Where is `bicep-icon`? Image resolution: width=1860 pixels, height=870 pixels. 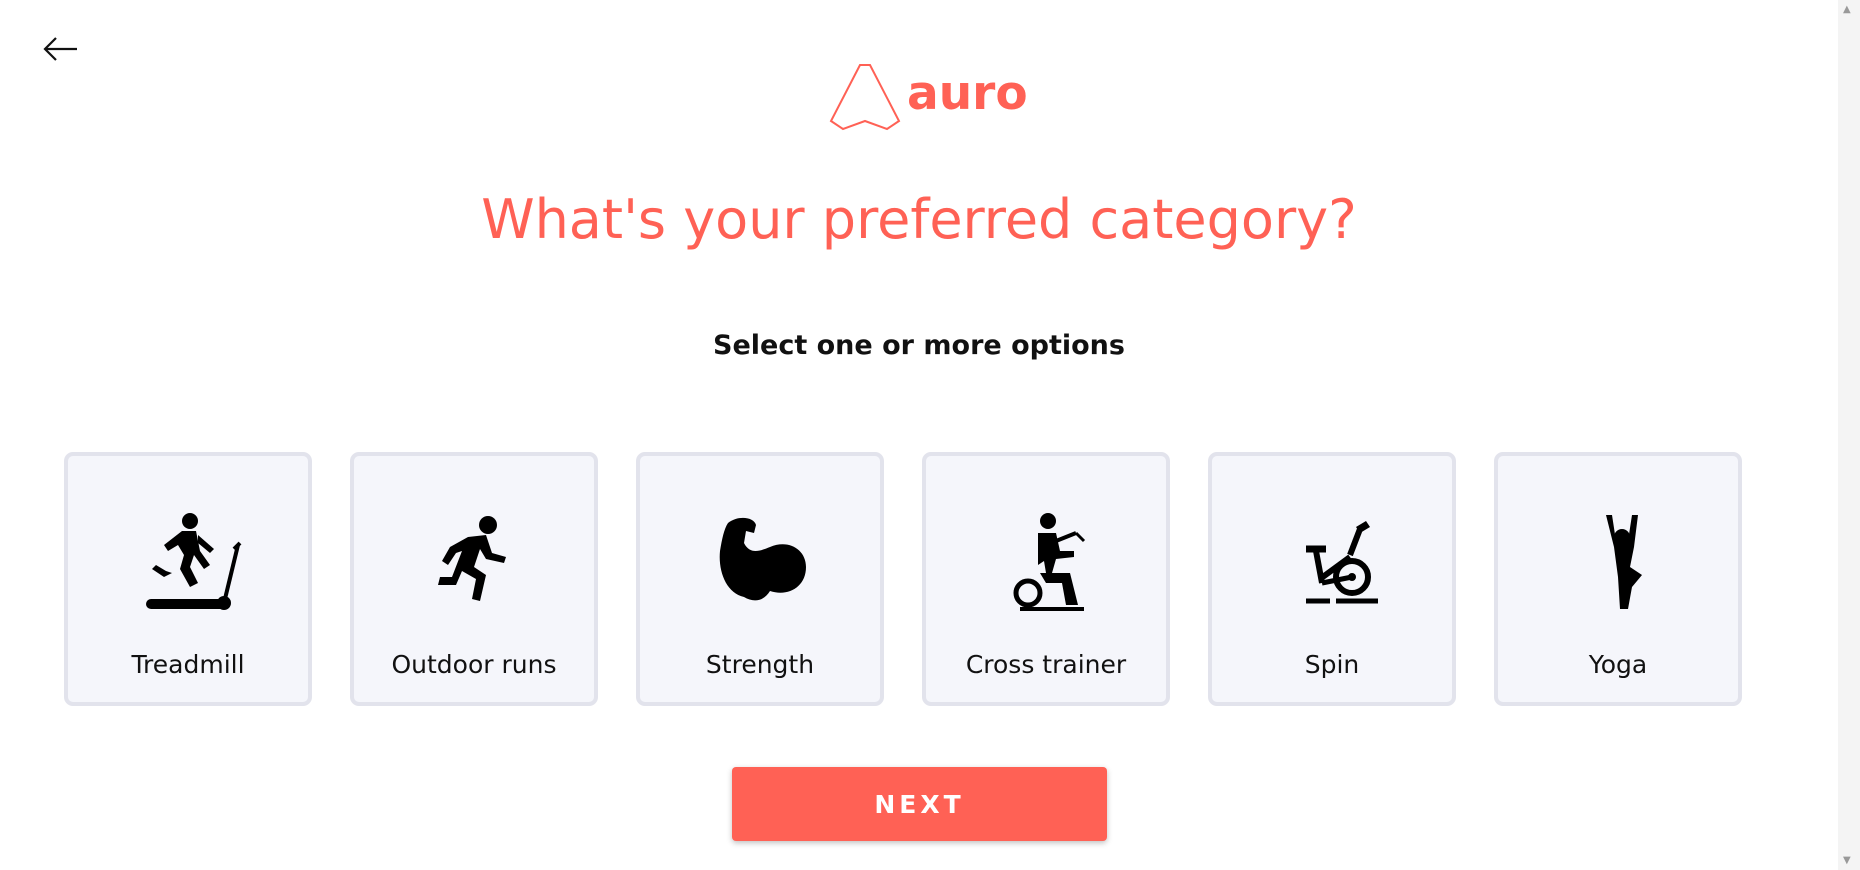
bicep-icon is located at coordinates (762, 559).